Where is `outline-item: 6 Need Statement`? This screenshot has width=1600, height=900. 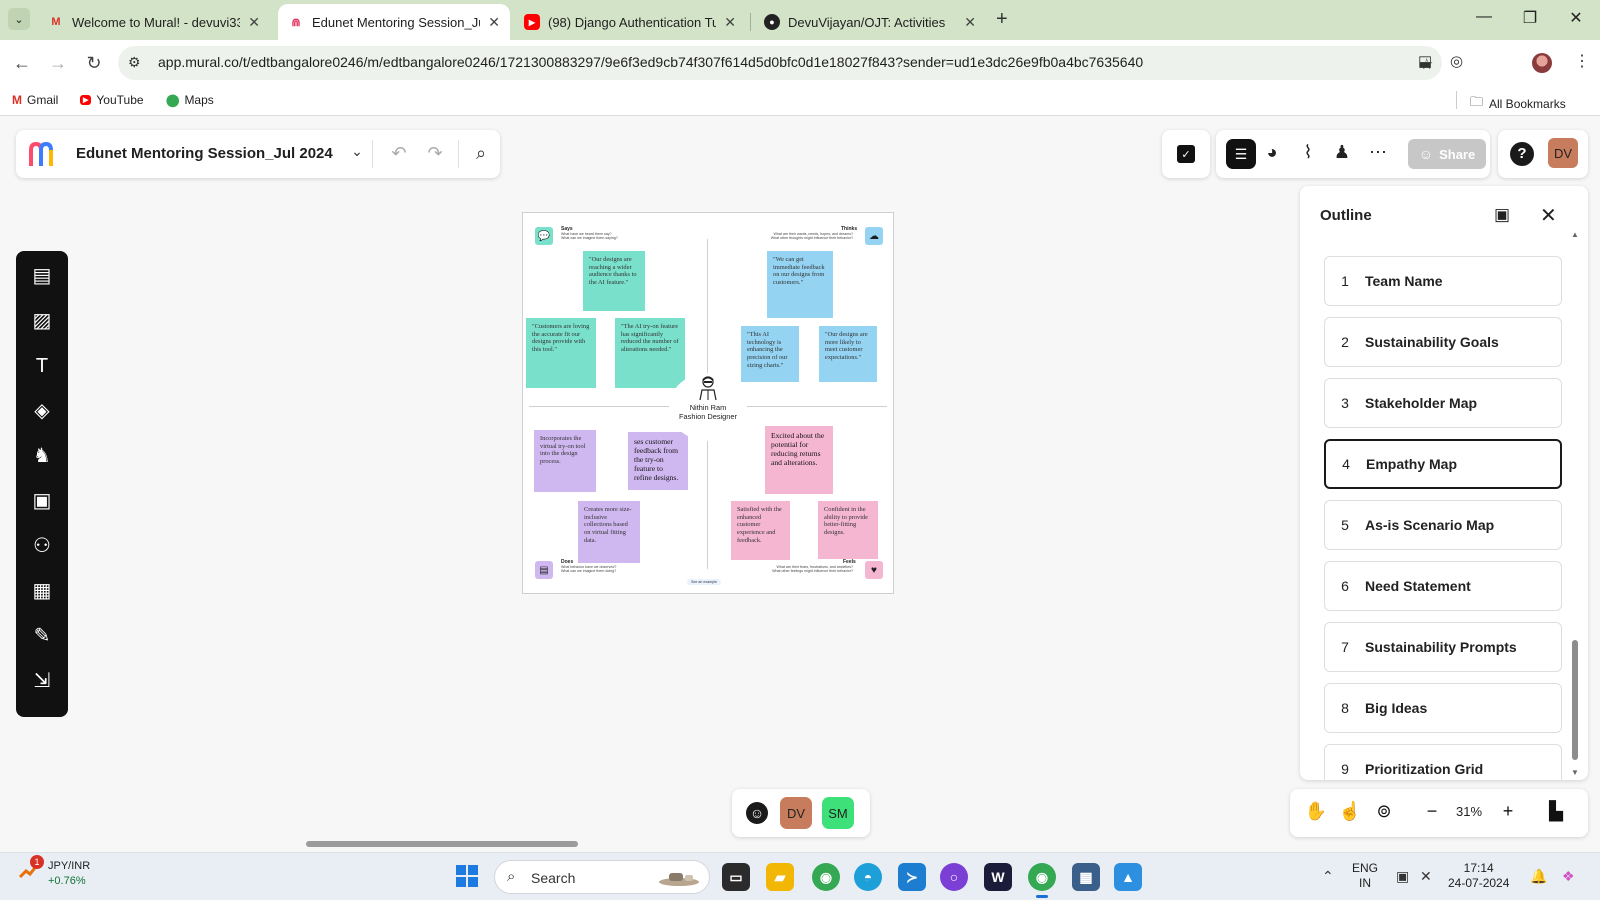
outline-item: 6 Need Statement is located at coordinates (1443, 586).